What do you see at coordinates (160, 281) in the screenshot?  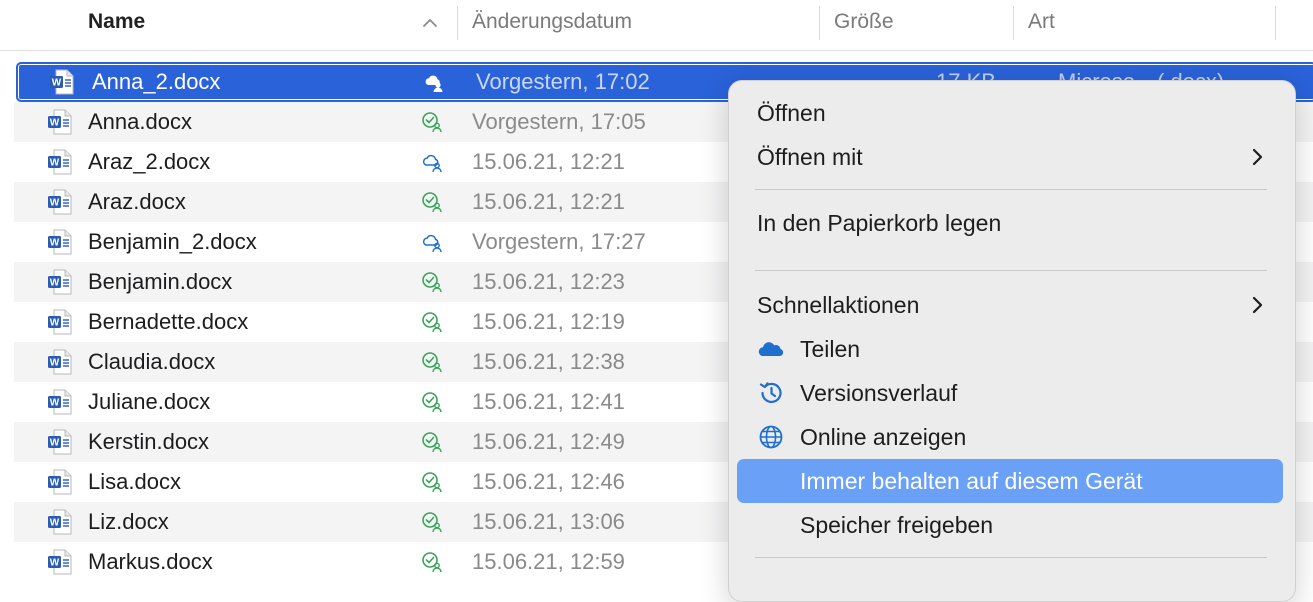 I see `file-name: Benjamin.docx` at bounding box center [160, 281].